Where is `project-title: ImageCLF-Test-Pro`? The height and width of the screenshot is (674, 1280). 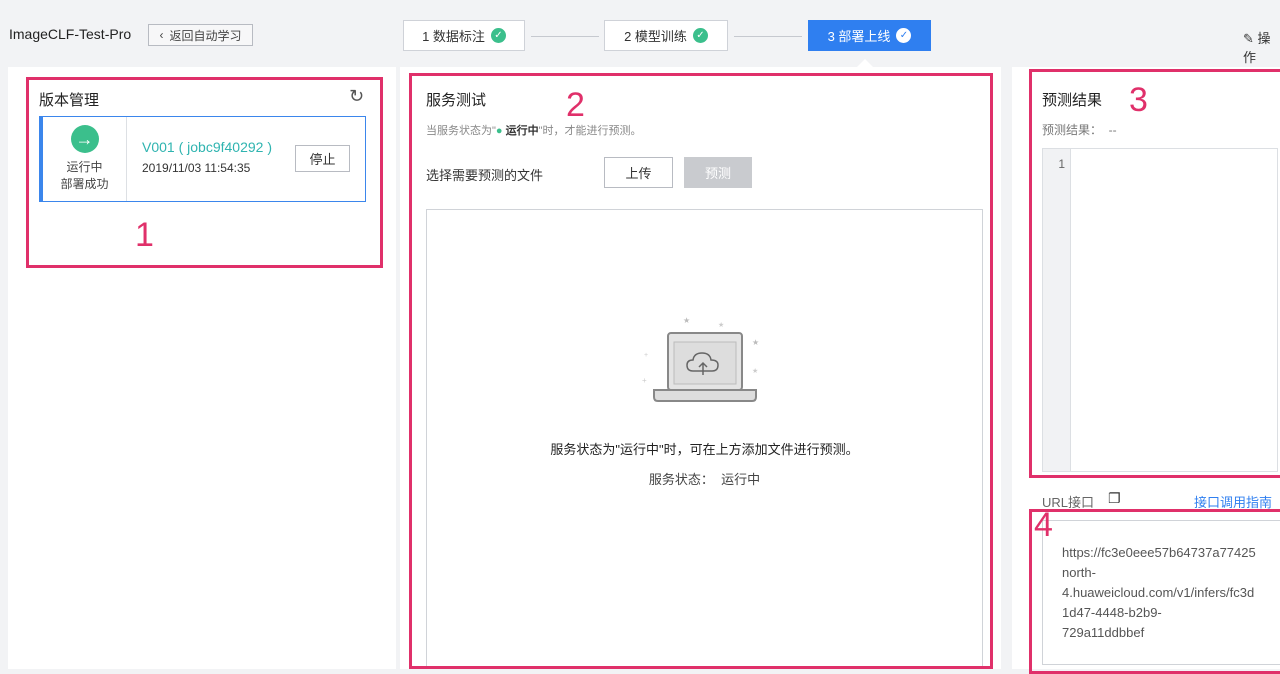 project-title: ImageCLF-Test-Pro is located at coordinates (70, 34).